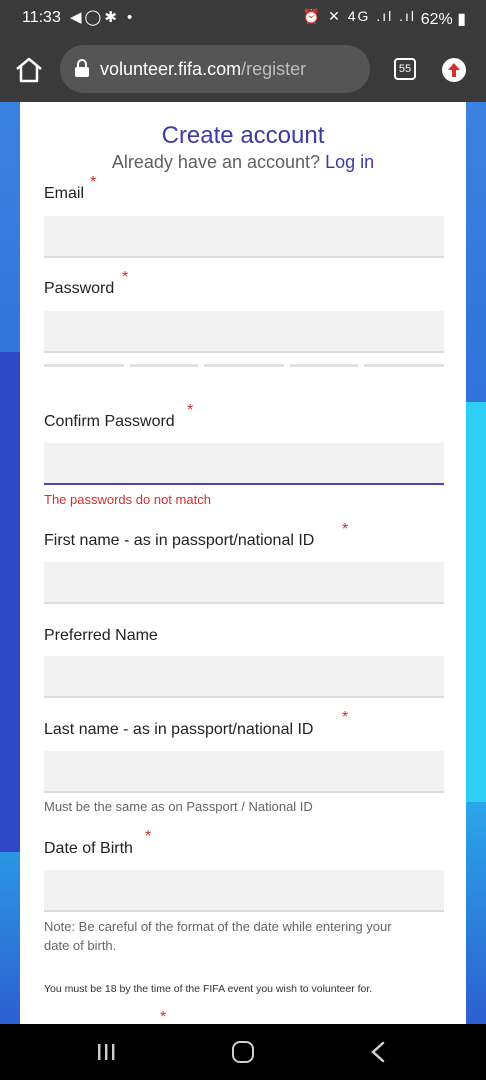  I want to click on page-title: Create account, so click(243, 135).